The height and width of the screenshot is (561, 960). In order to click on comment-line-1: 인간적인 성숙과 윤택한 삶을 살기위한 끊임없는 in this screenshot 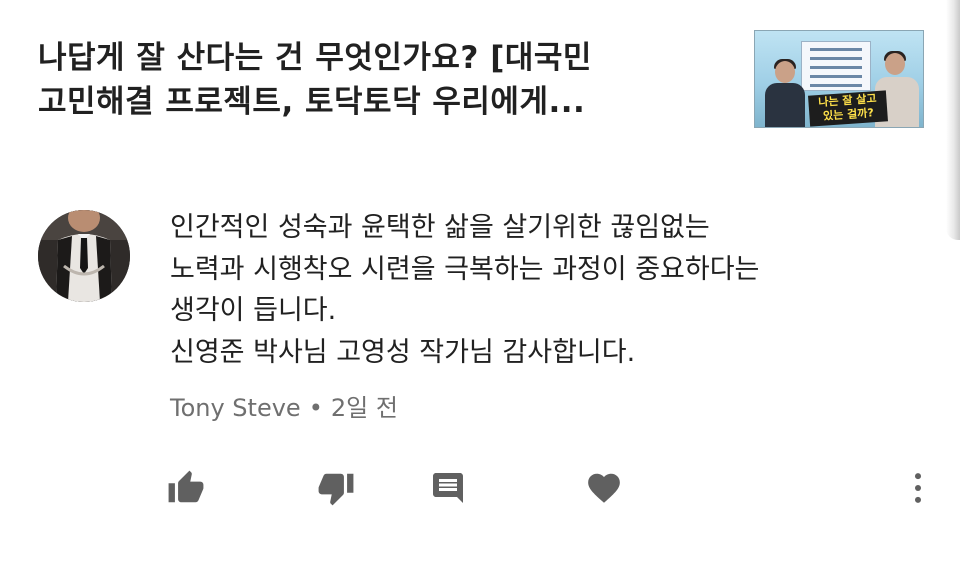, I will do `click(440, 227)`.